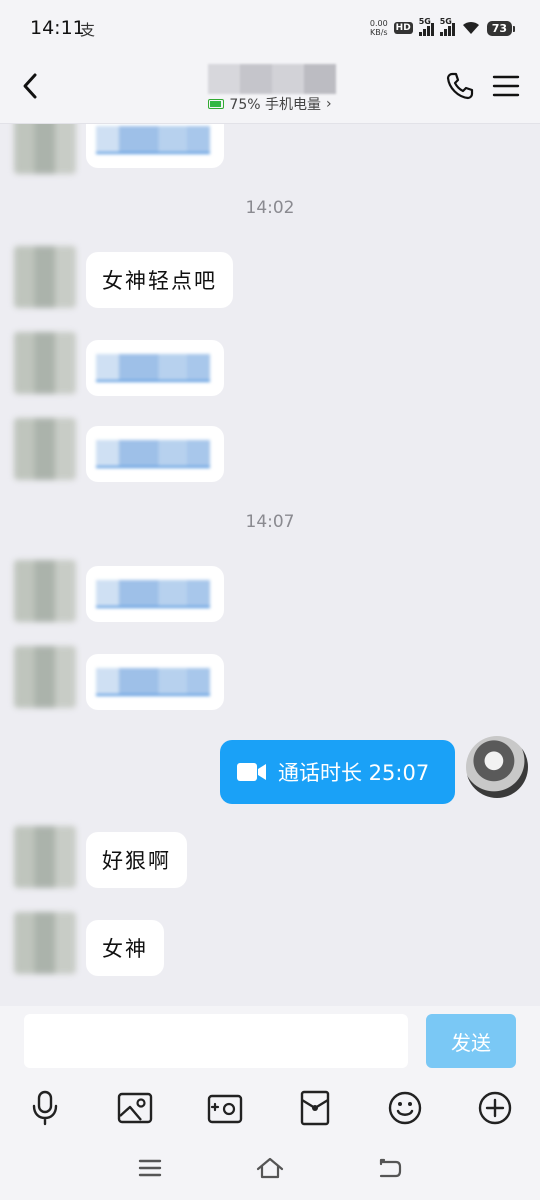 The width and height of the screenshot is (540, 1200). Describe the element at coordinates (497, 767) in the screenshot. I see `my-avatar` at that location.